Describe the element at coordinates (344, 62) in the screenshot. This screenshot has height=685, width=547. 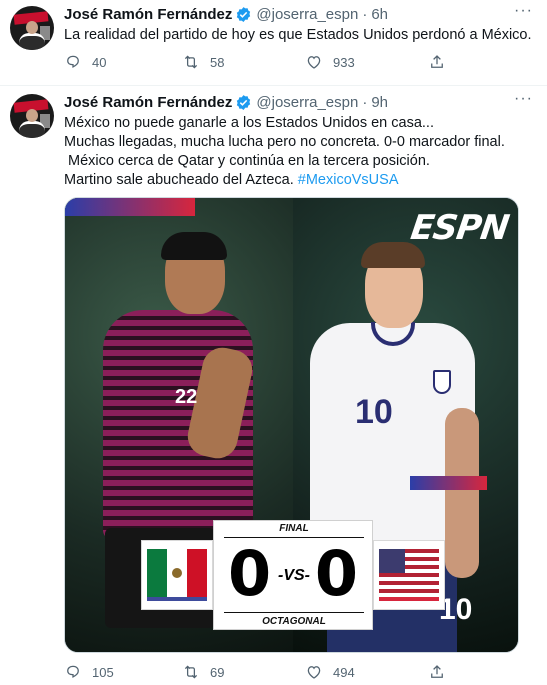
I see `like-count: 933` at that location.